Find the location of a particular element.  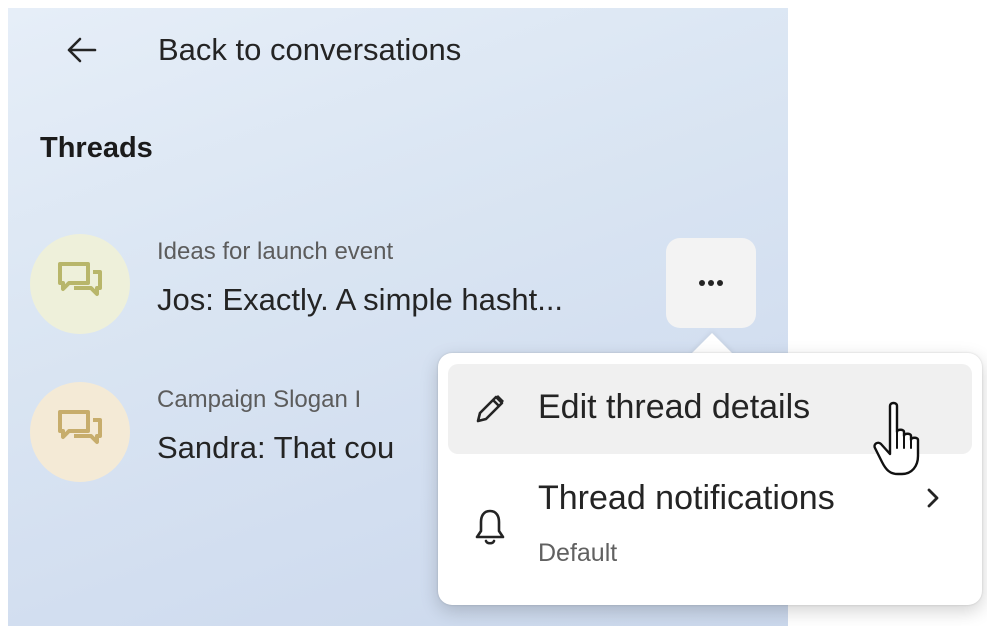

more-horizontal-icon is located at coordinates (711, 283).